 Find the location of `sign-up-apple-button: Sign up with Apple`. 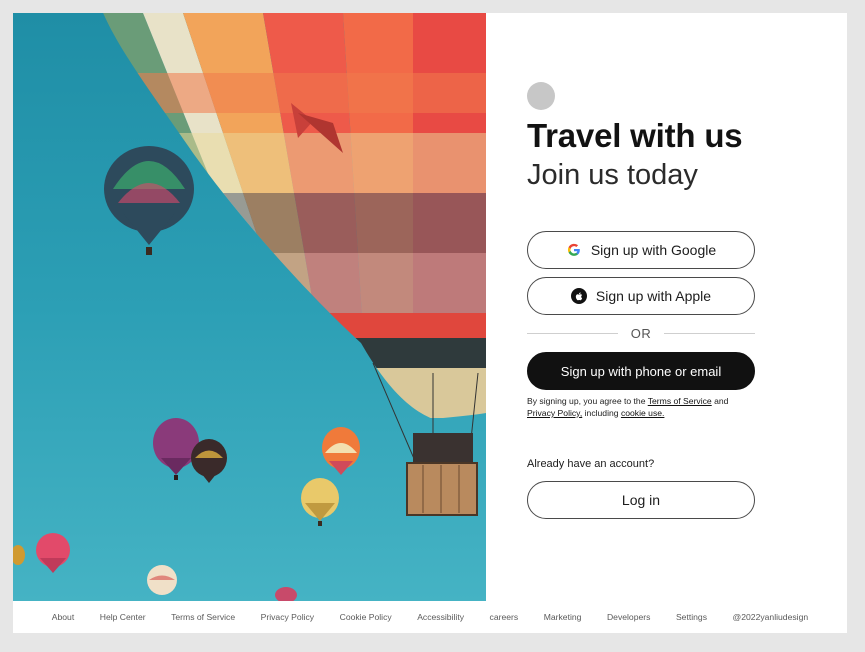

sign-up-apple-button: Sign up with Apple is located at coordinates (641, 296).